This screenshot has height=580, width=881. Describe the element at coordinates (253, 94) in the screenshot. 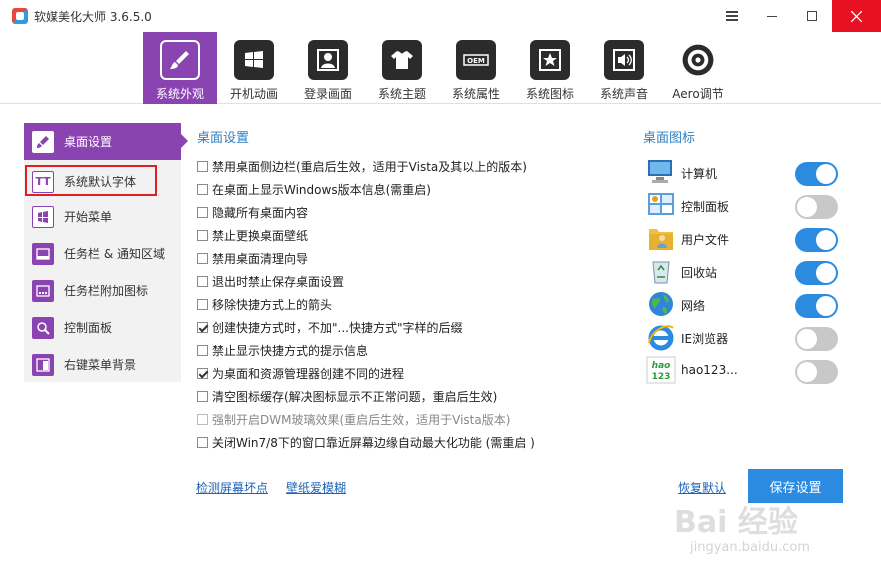

I see `tab-label: 开机动画` at that location.